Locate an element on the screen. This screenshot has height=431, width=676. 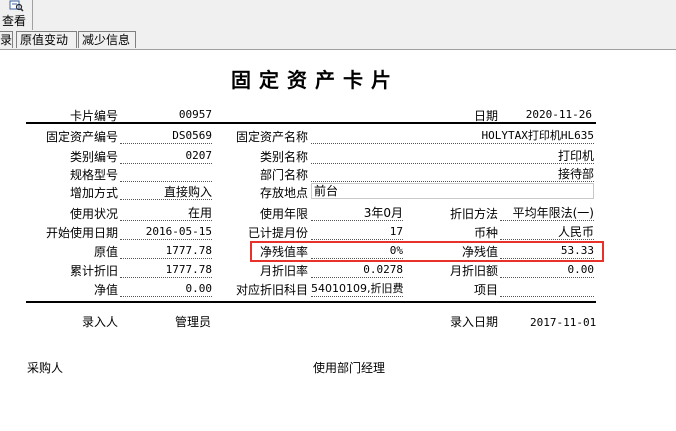
use-years-label: 使用年限 is located at coordinates (284, 214).